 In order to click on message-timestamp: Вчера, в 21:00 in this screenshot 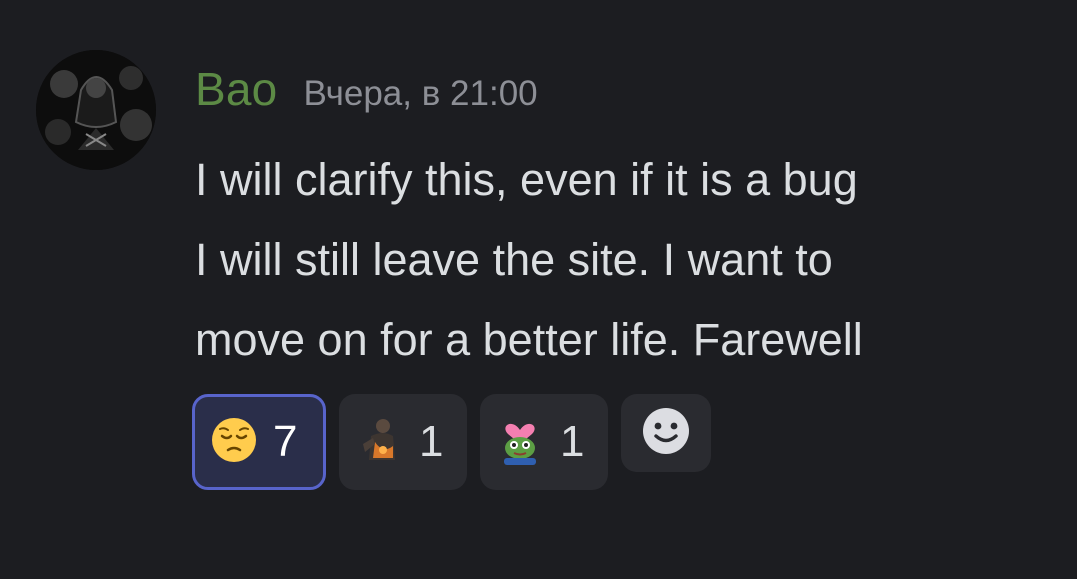, I will do `click(420, 93)`.